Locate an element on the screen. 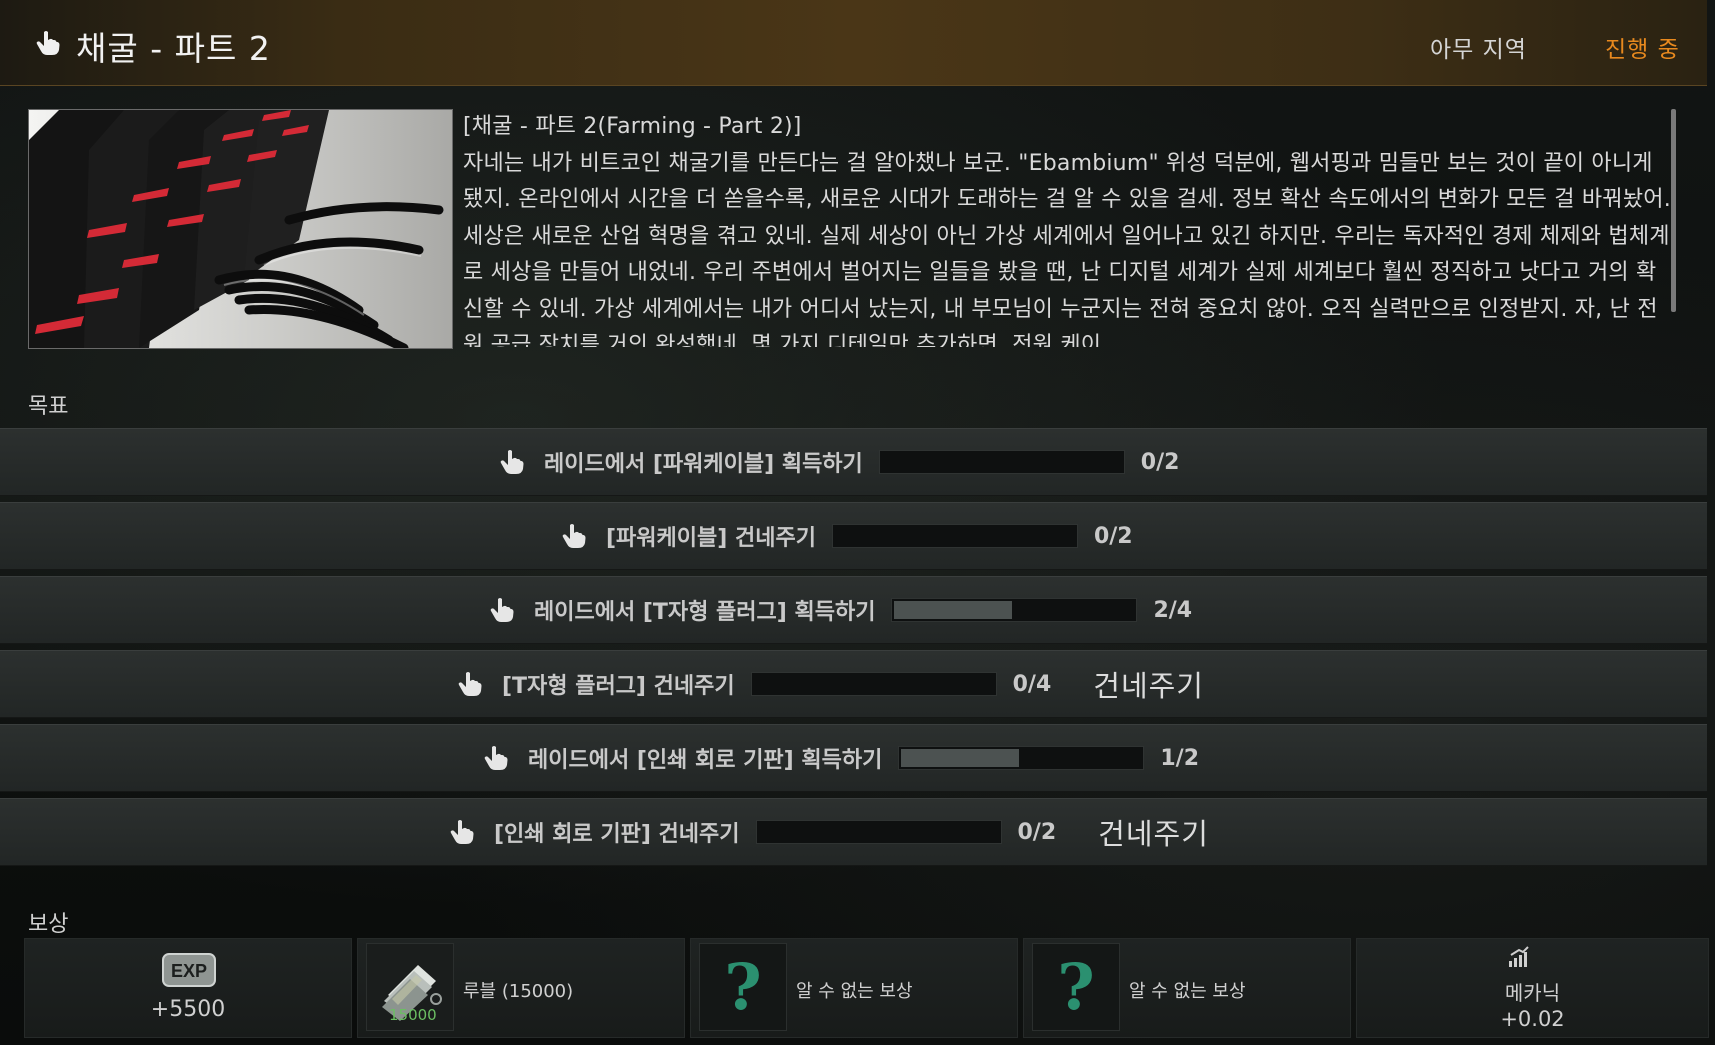 This screenshot has width=1715, height=1045. objective-count: 2/4 is located at coordinates (1173, 610).